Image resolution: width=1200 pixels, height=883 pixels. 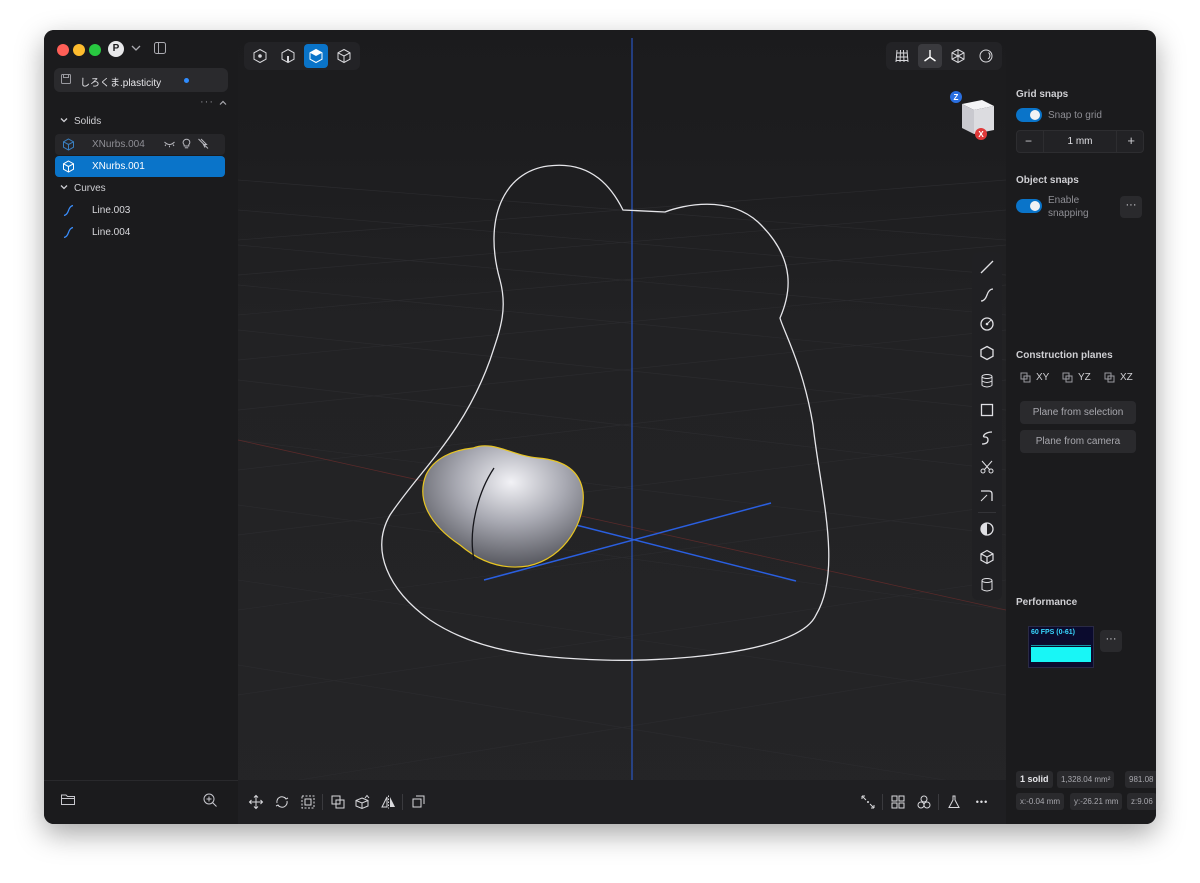 I want to click on grid-toggle-button, so click(x=902, y=56).